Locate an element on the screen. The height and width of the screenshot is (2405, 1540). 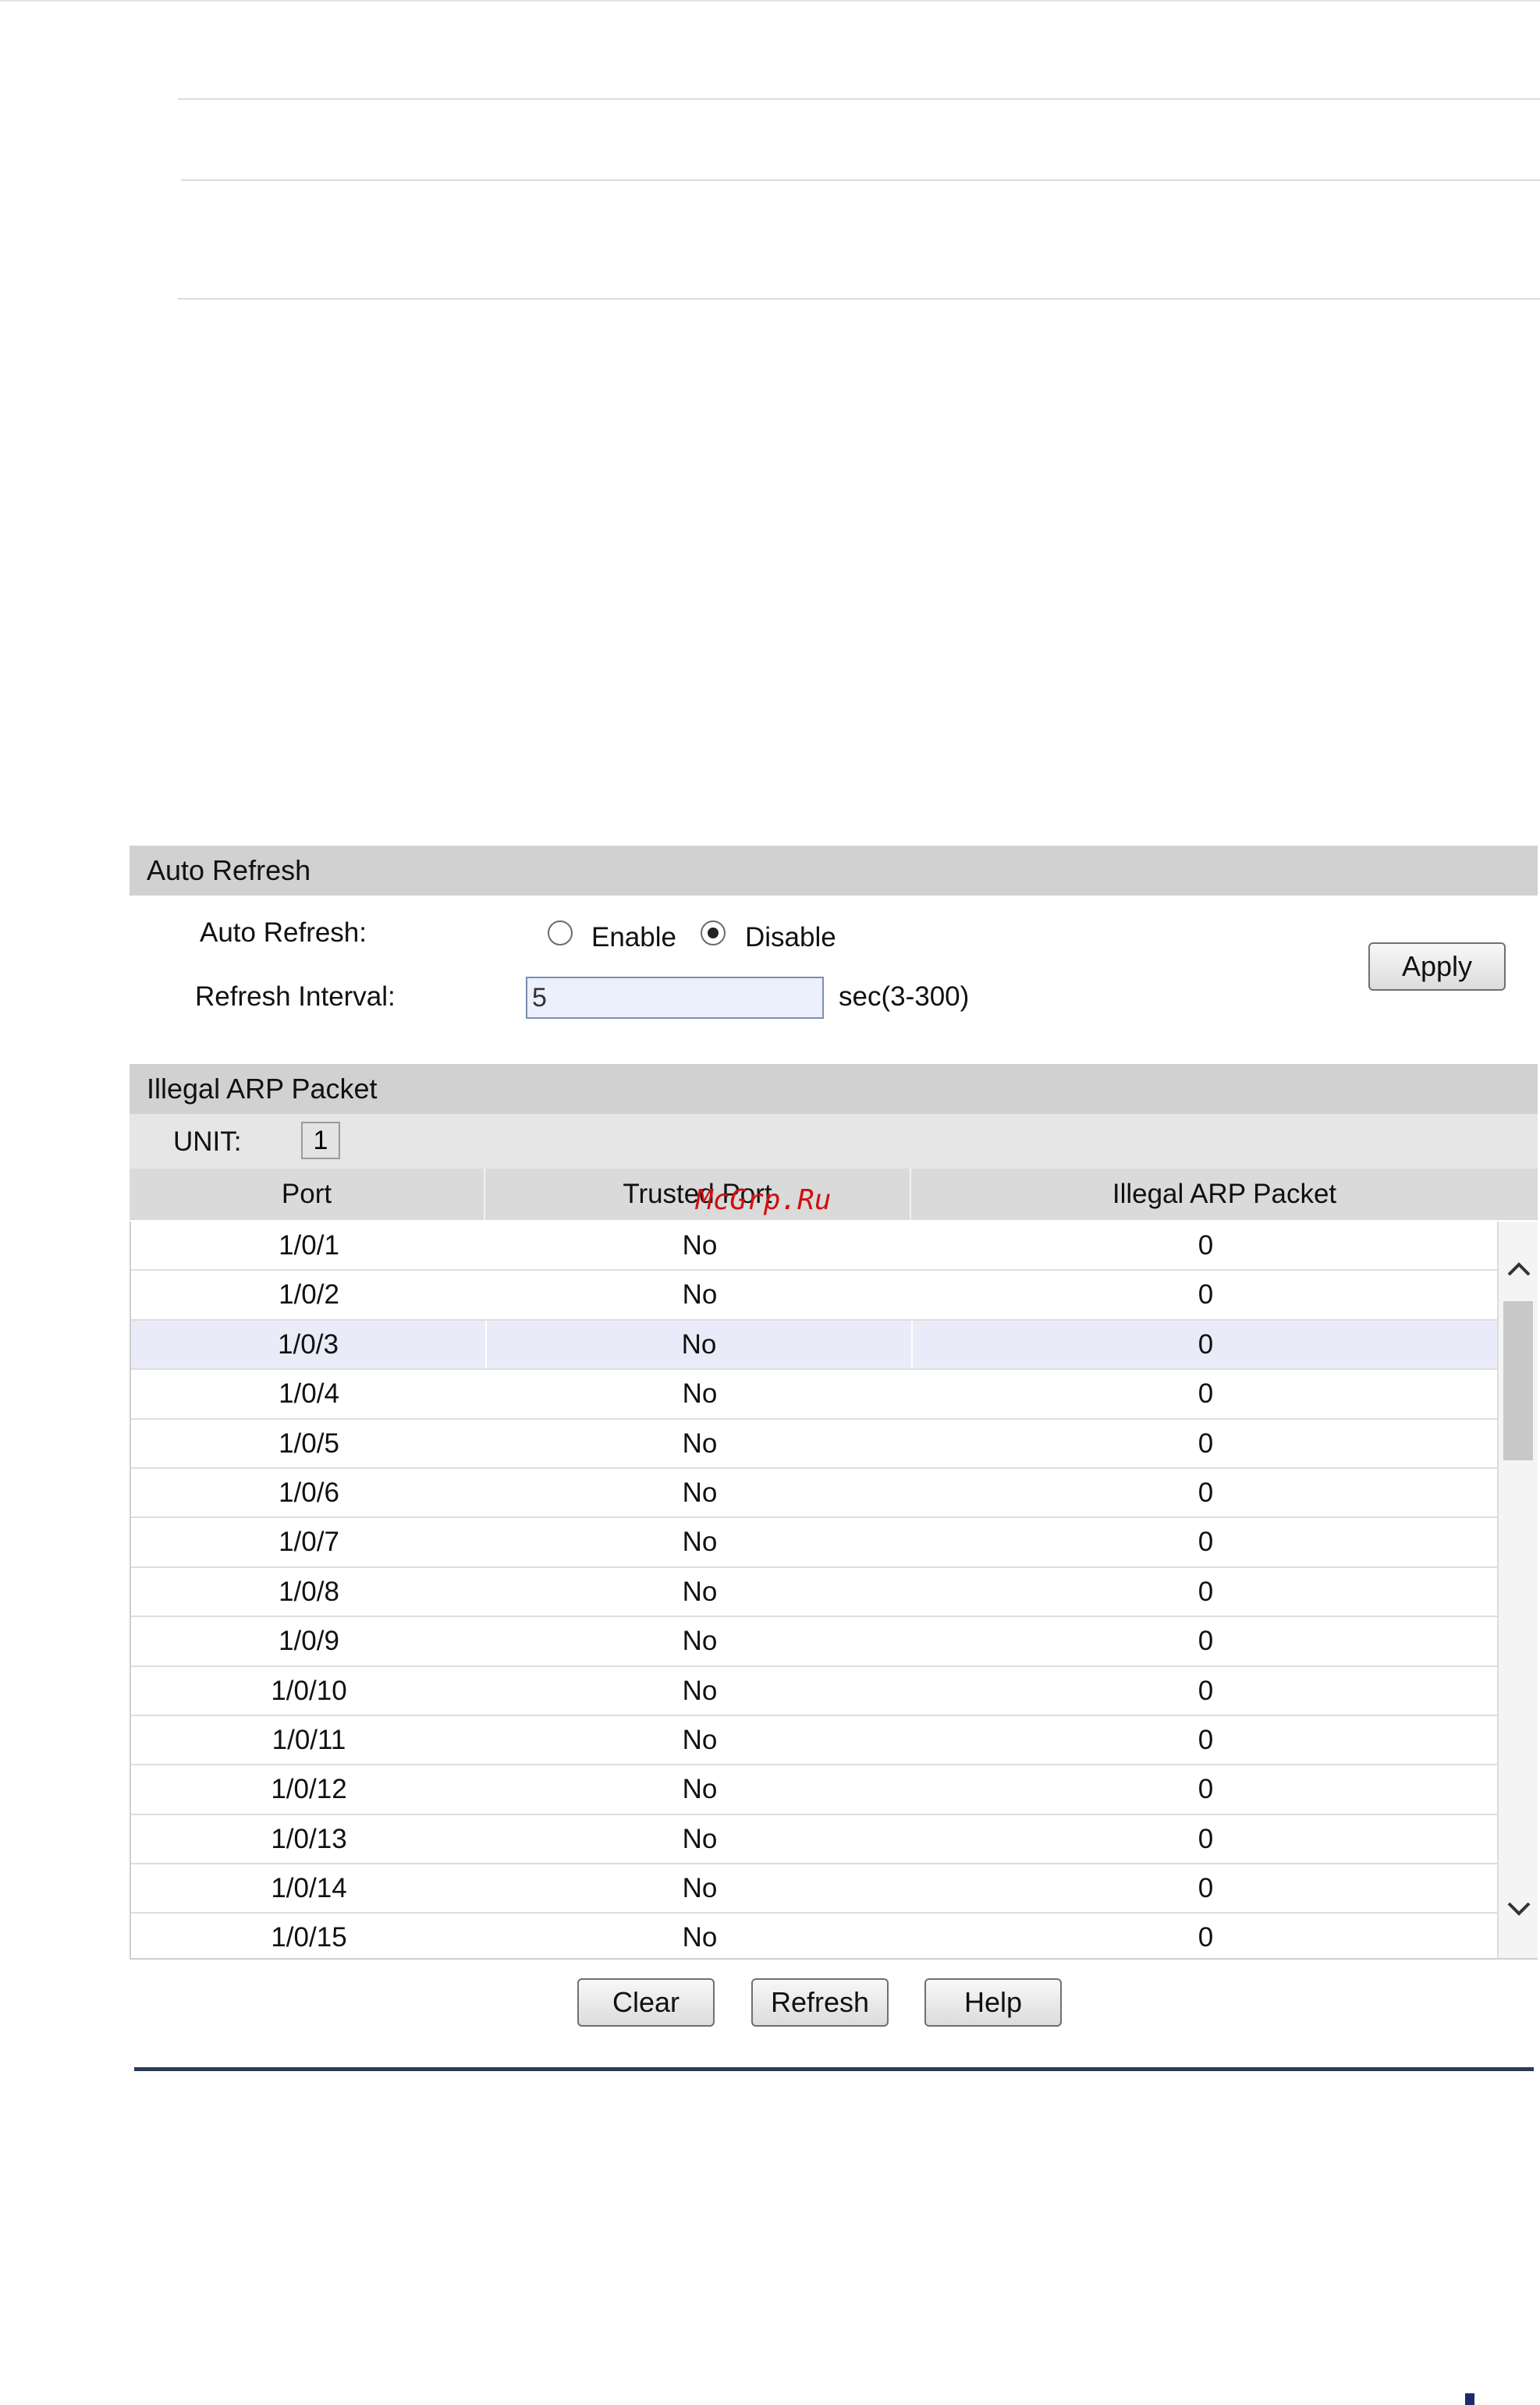
table-row: 1/0/3 No 0 is located at coordinates (834, 1345).